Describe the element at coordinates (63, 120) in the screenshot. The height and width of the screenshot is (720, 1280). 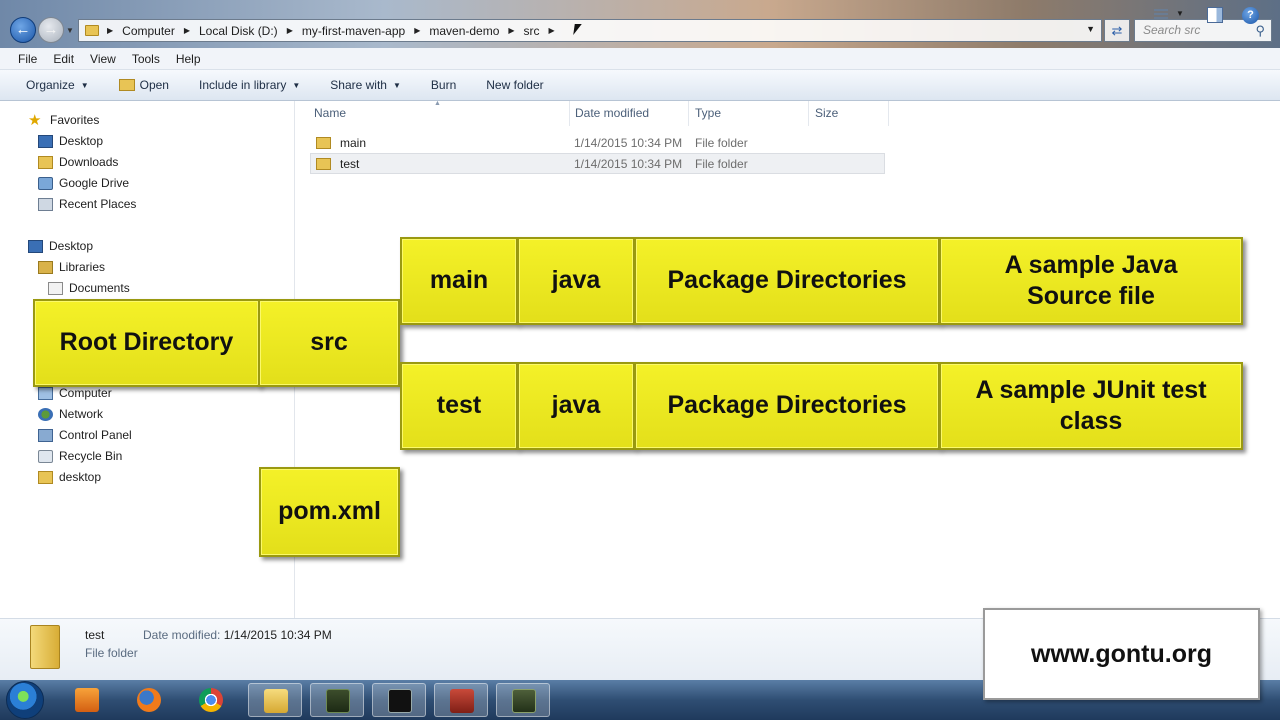
I see `nav-favorites: ★ Favorites` at that location.